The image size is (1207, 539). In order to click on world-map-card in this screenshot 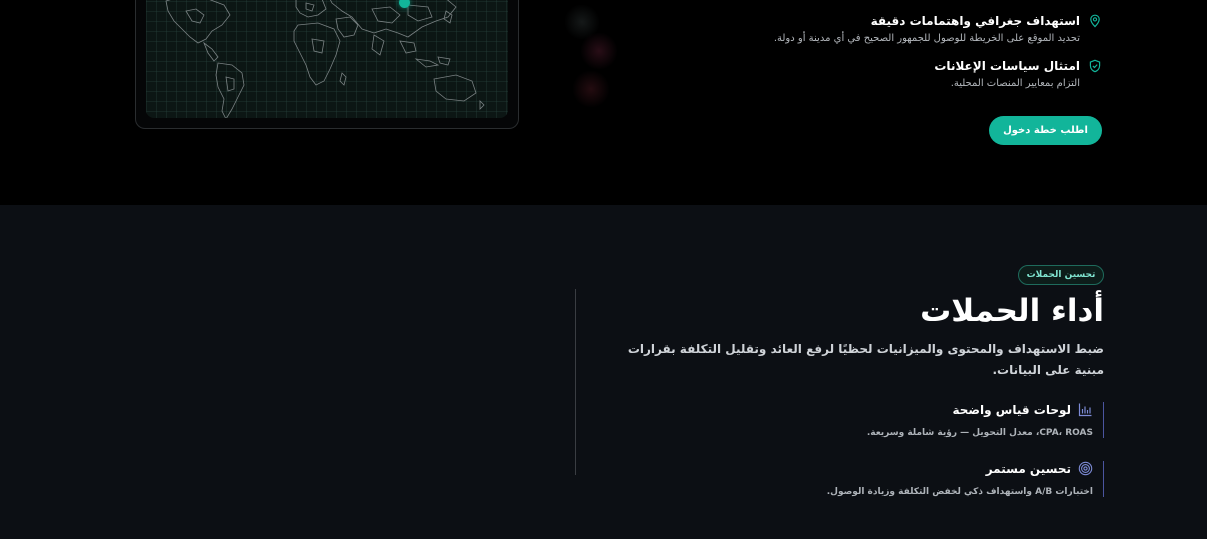, I will do `click(327, 64)`.